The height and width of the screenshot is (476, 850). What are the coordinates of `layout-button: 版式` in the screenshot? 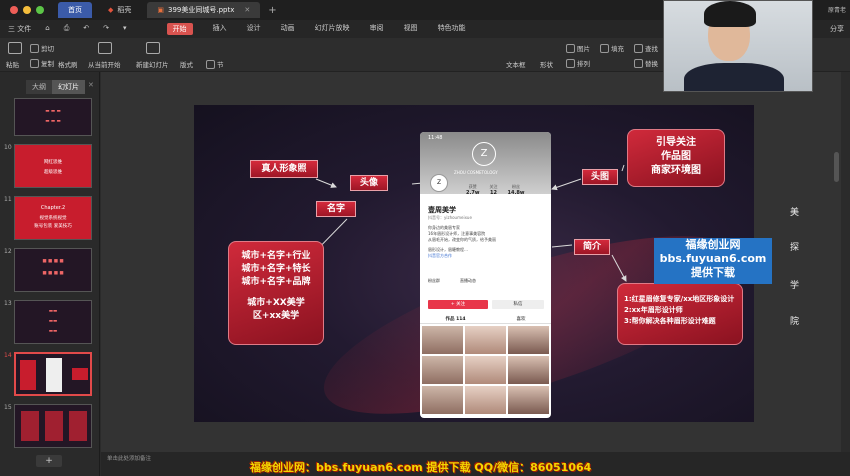 It's located at (186, 64).